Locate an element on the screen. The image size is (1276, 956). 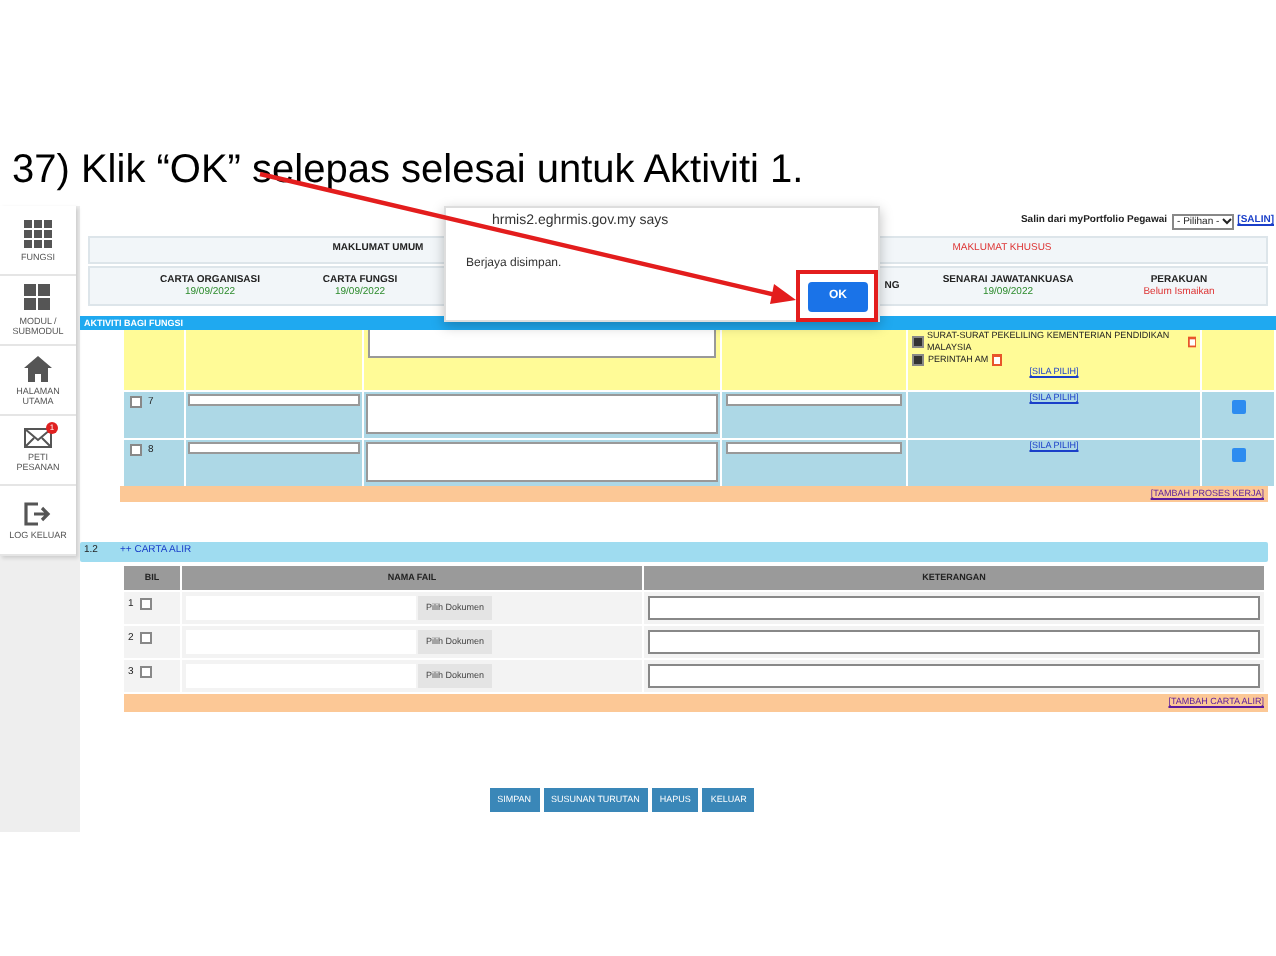
table-cell is located at coordinates (154, 360).